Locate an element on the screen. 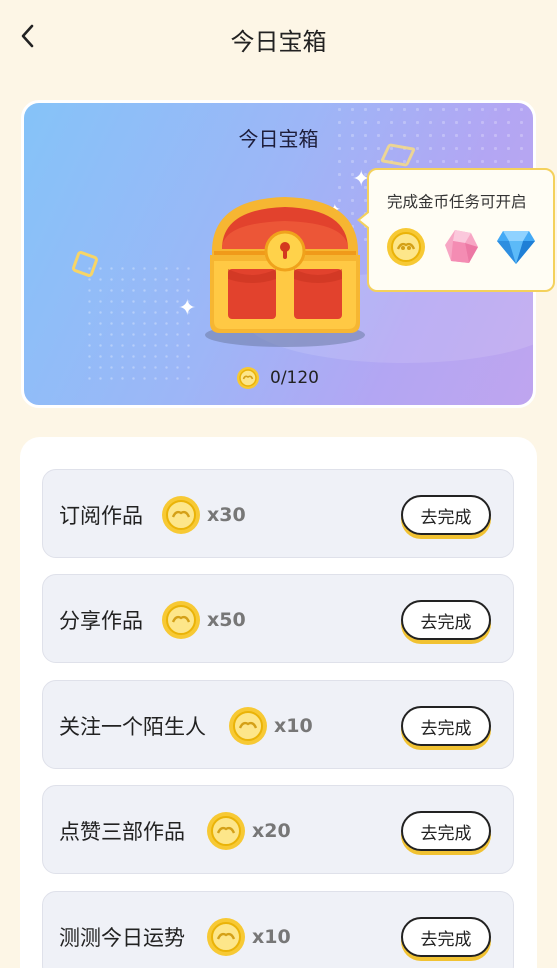 Image resolution: width=557 pixels, height=968 pixels. reward-amount: x20 is located at coordinates (271, 830).